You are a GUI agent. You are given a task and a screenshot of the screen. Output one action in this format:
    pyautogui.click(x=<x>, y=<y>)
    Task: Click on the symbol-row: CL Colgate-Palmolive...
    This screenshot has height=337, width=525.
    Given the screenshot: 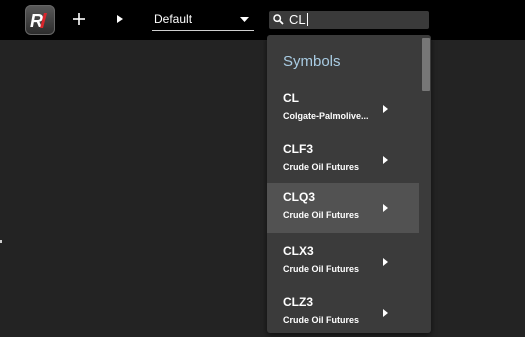 What is the action you would take?
    pyautogui.click(x=343, y=109)
    